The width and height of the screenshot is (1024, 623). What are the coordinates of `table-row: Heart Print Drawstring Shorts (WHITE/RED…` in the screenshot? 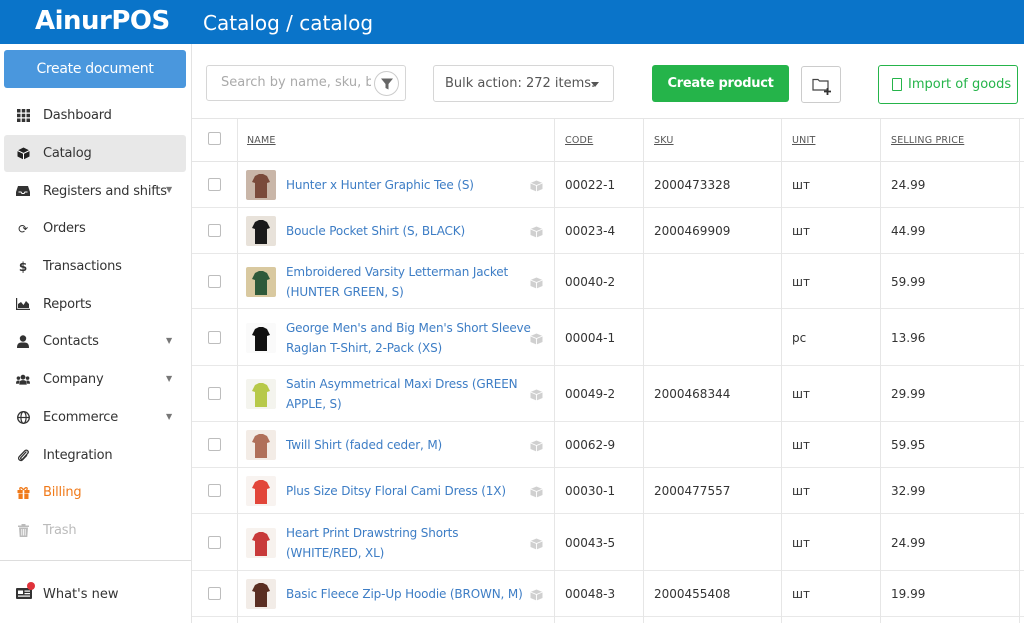 It's located at (608, 542).